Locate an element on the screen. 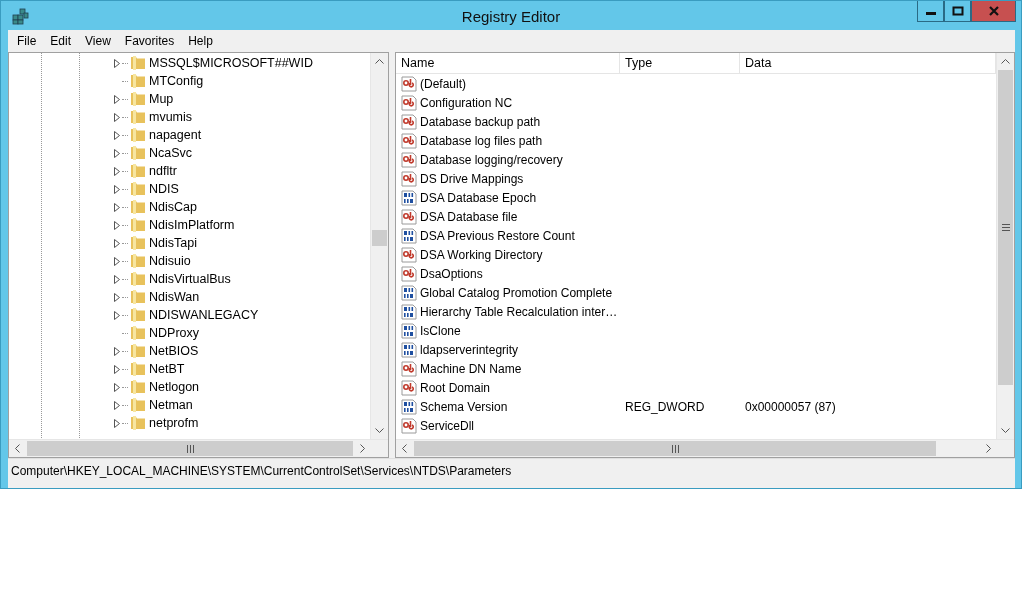 The image size is (1024, 614). maximize-icon is located at coordinates (957, 11).